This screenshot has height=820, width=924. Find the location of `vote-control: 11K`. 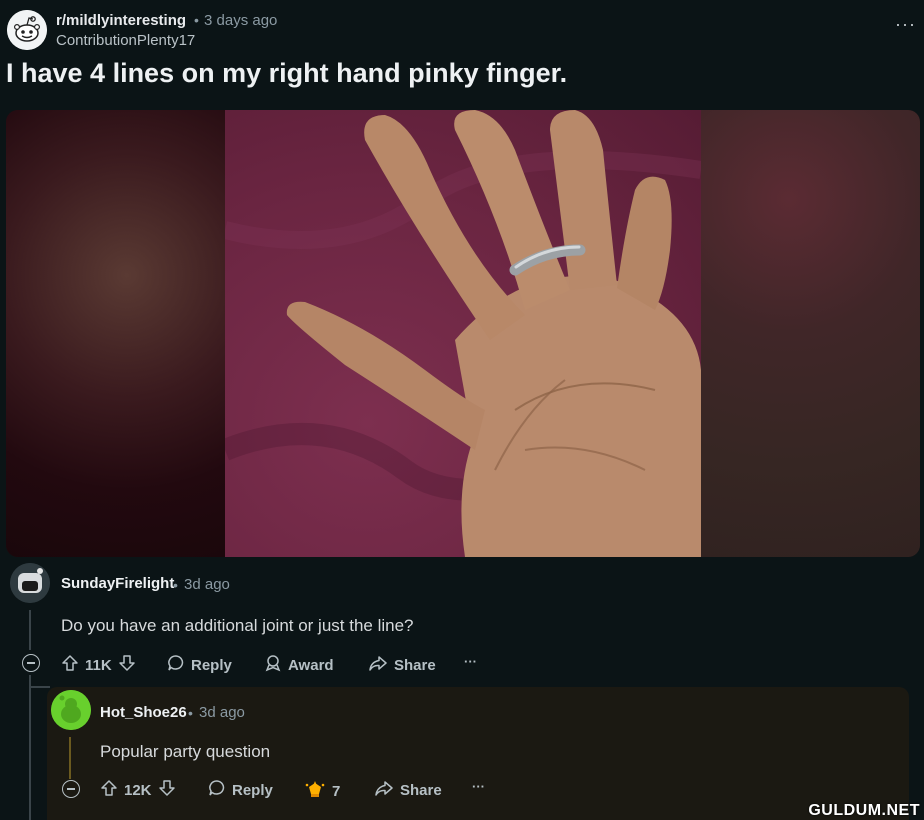

vote-control: 11K is located at coordinates (98, 665).